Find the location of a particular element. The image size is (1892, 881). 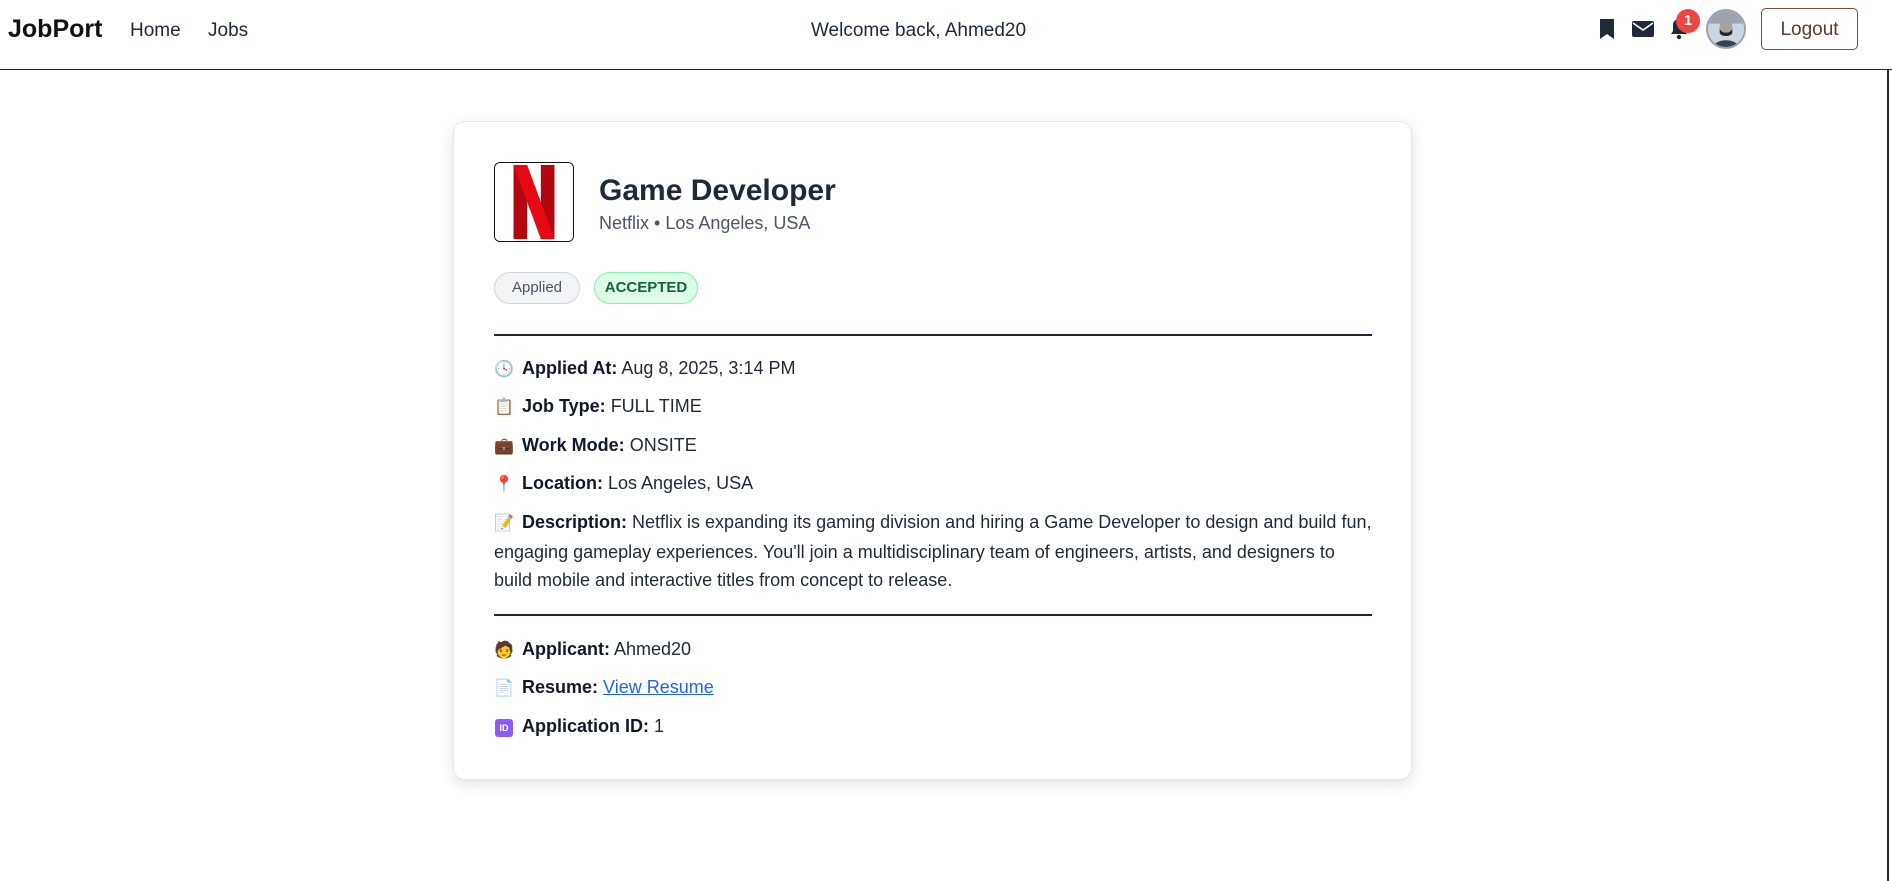

applicant-value: Ahmed20 is located at coordinates (653, 649).